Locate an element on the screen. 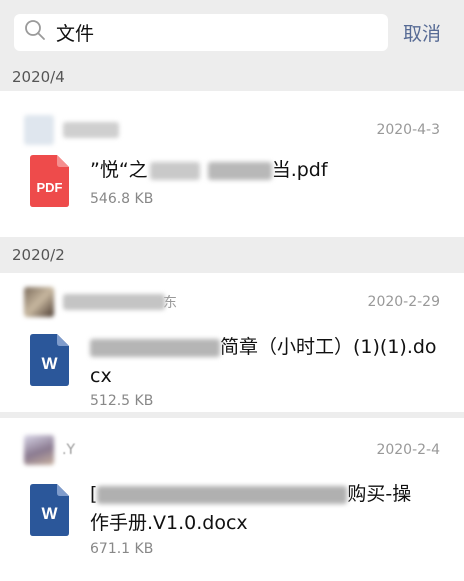 The height and width of the screenshot is (581, 464). search-bar: 取消 is located at coordinates (232, 32).